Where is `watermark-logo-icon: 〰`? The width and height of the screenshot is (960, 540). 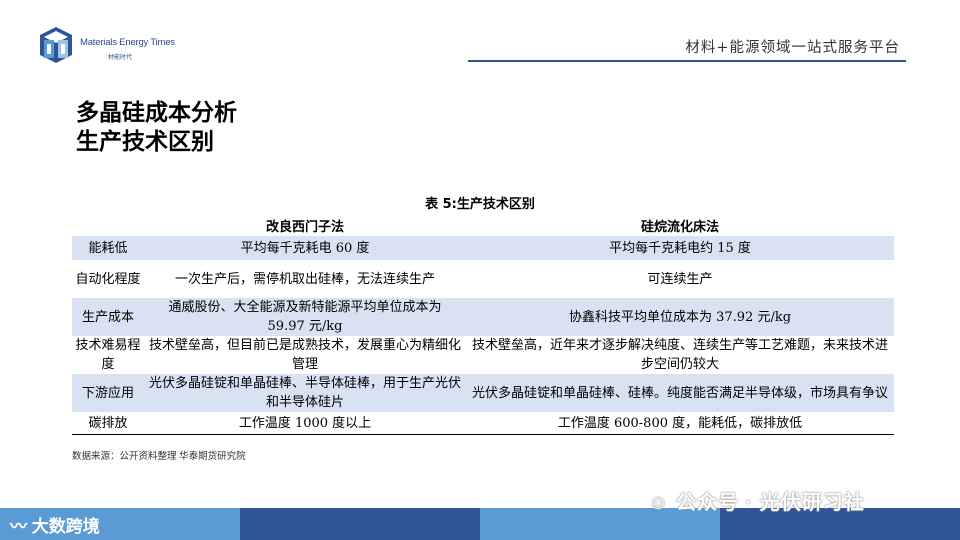 watermark-logo-icon: 〰 is located at coordinates (21, 526).